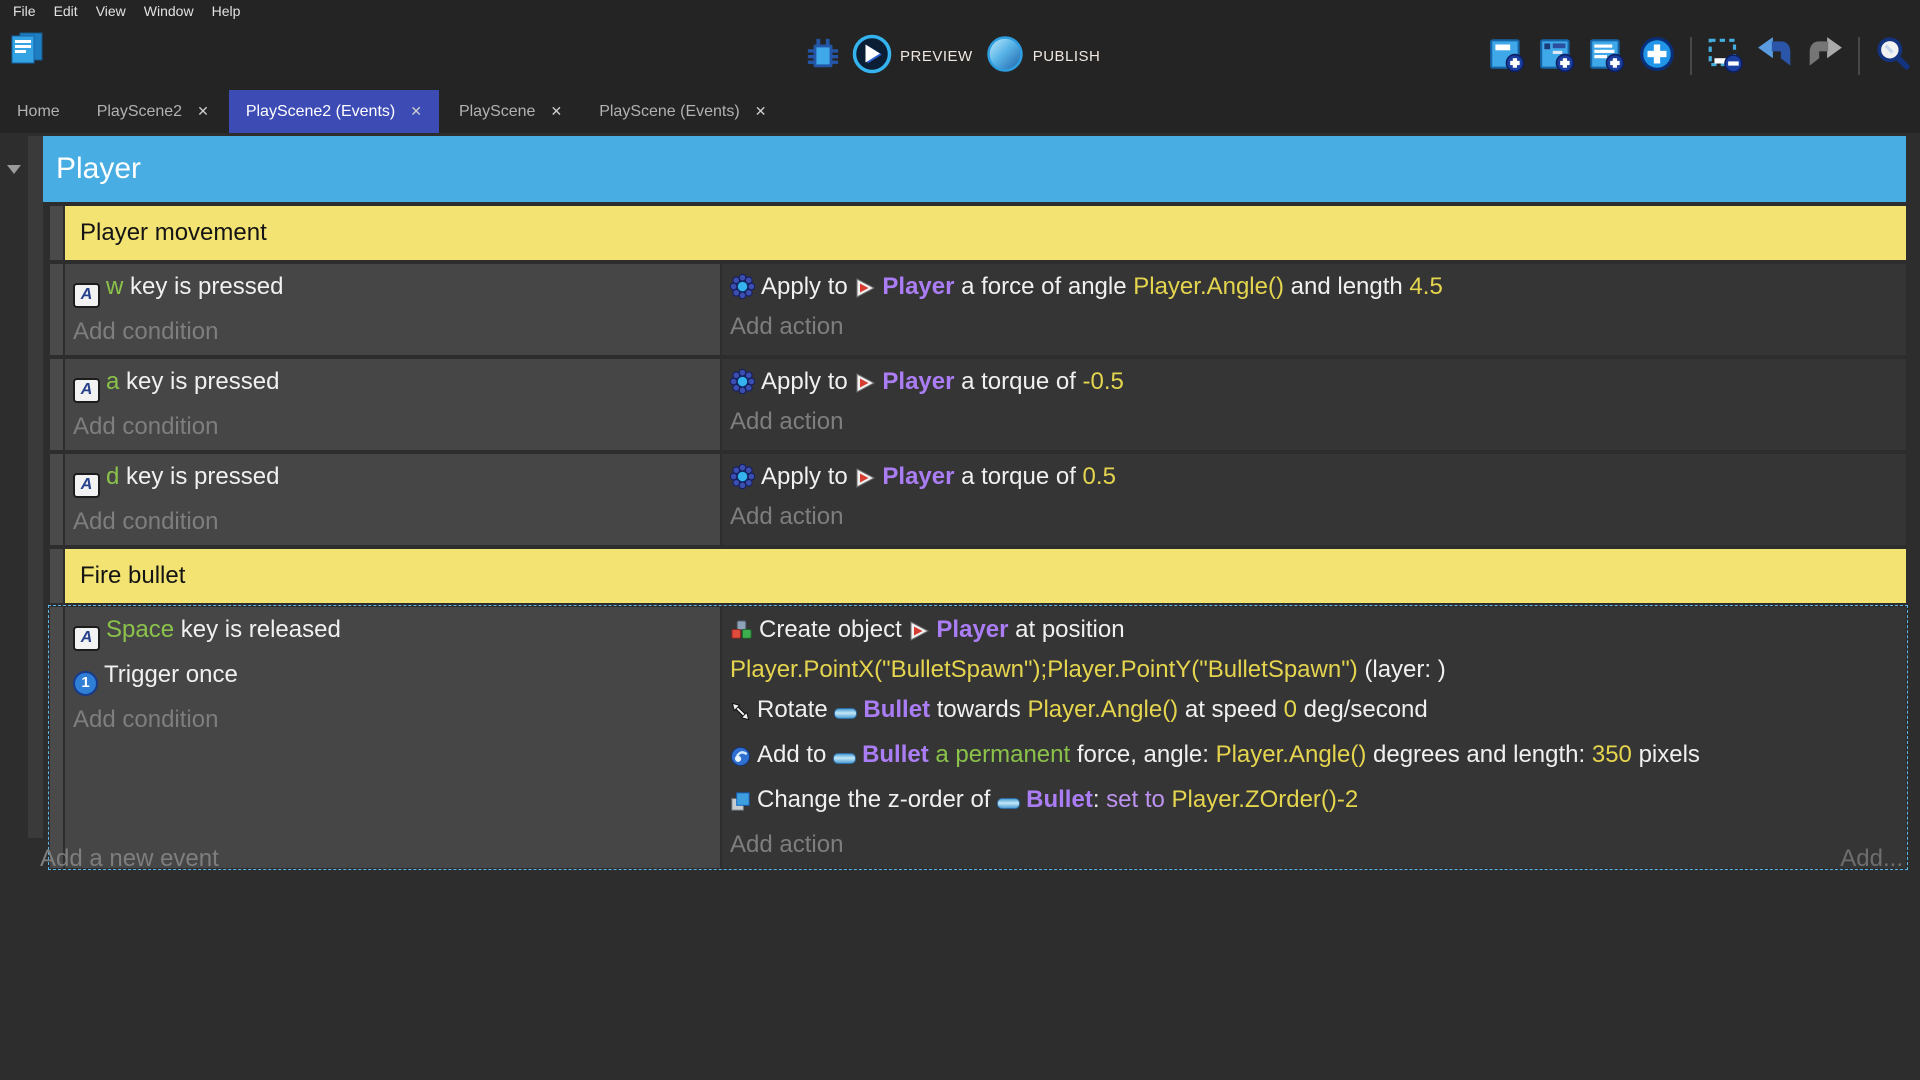  Describe the element at coordinates (257, 629) in the screenshot. I see `text-segment: key is released` at that location.